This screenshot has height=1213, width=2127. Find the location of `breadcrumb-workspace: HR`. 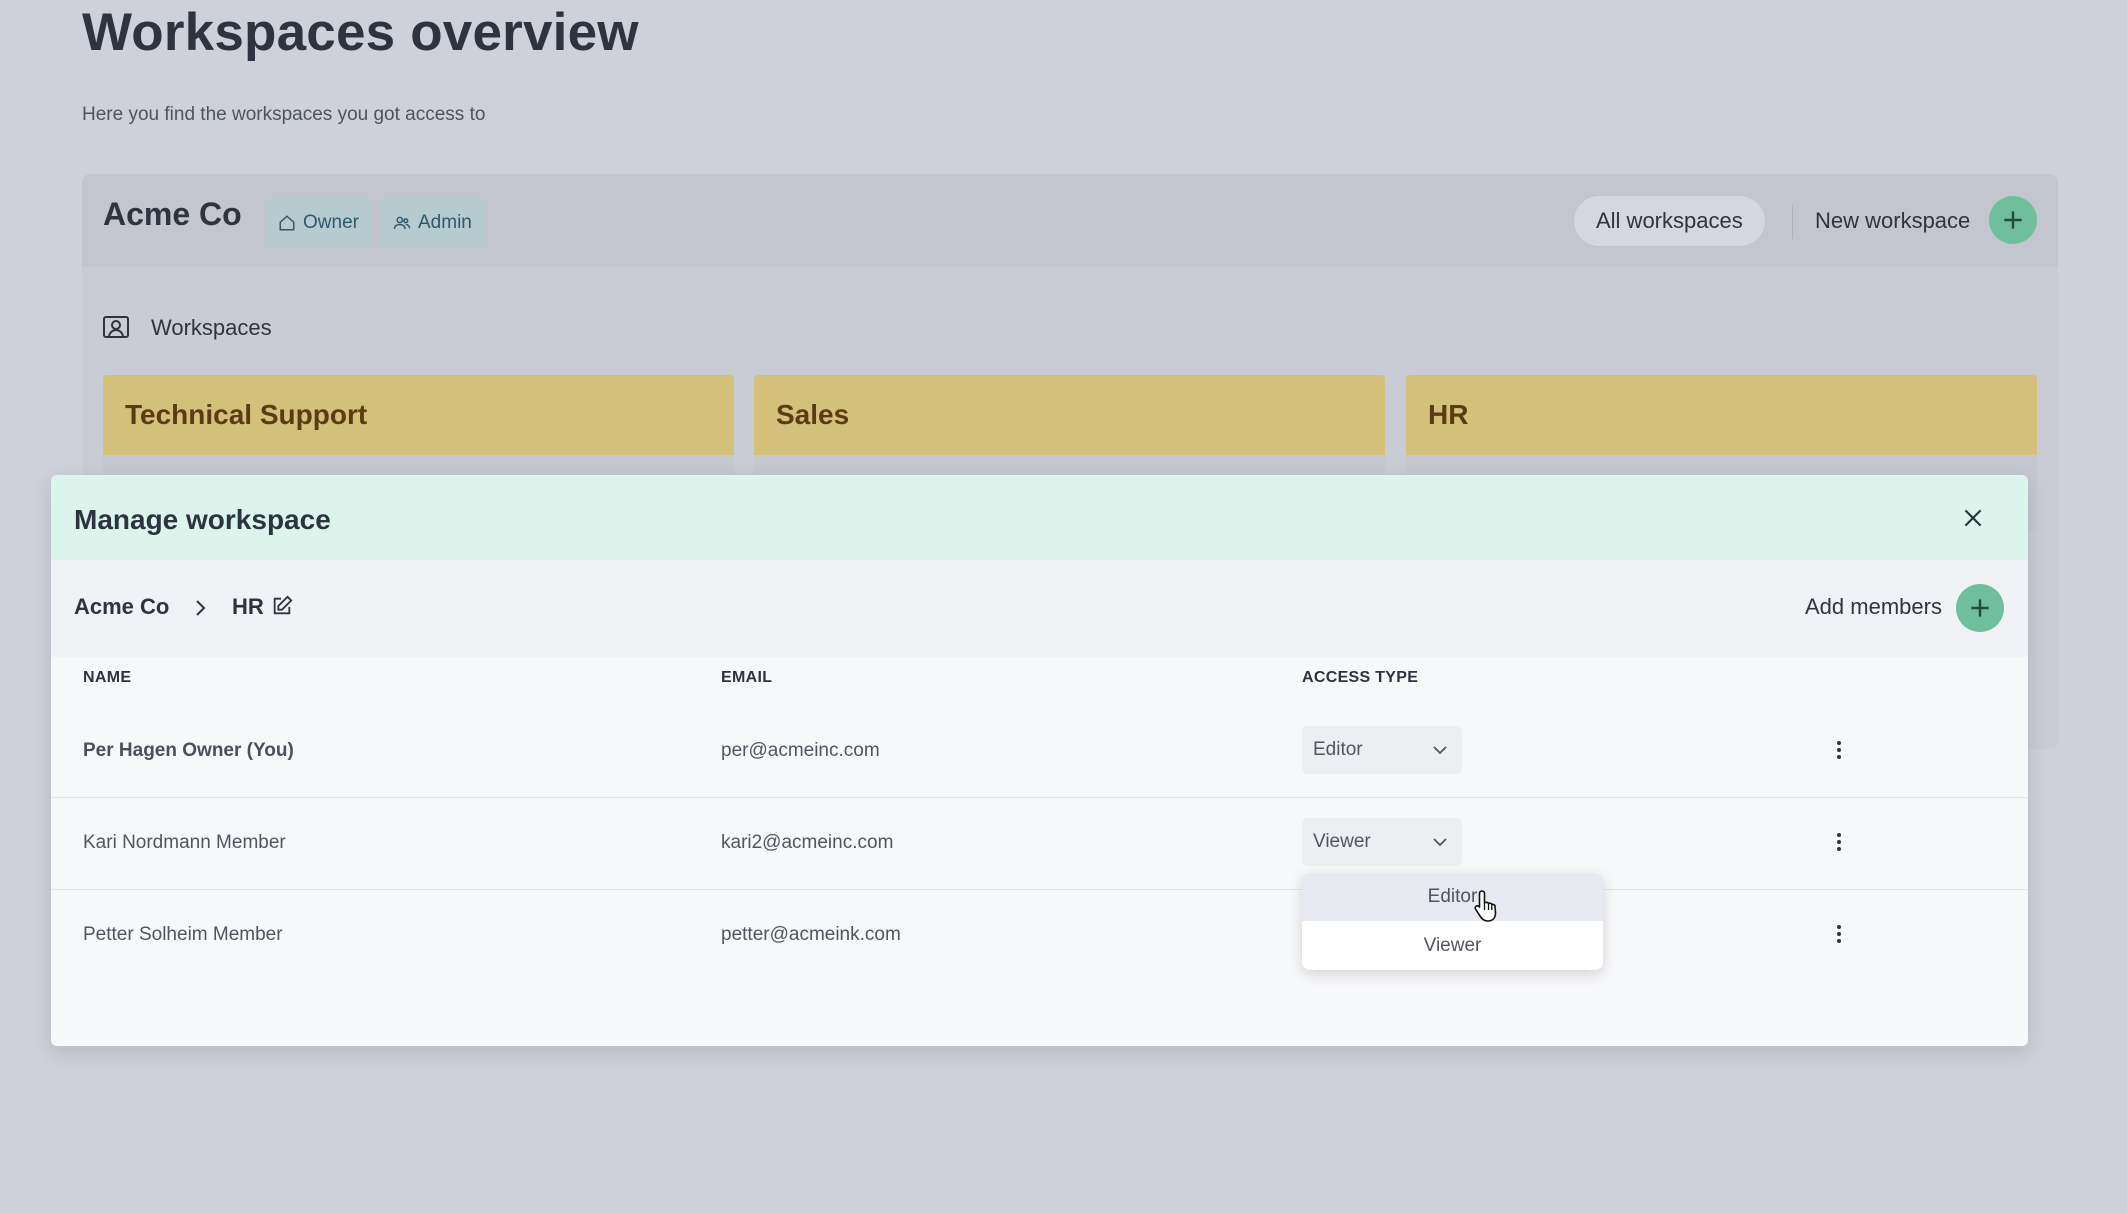

breadcrumb-workspace: HR is located at coordinates (248, 606).